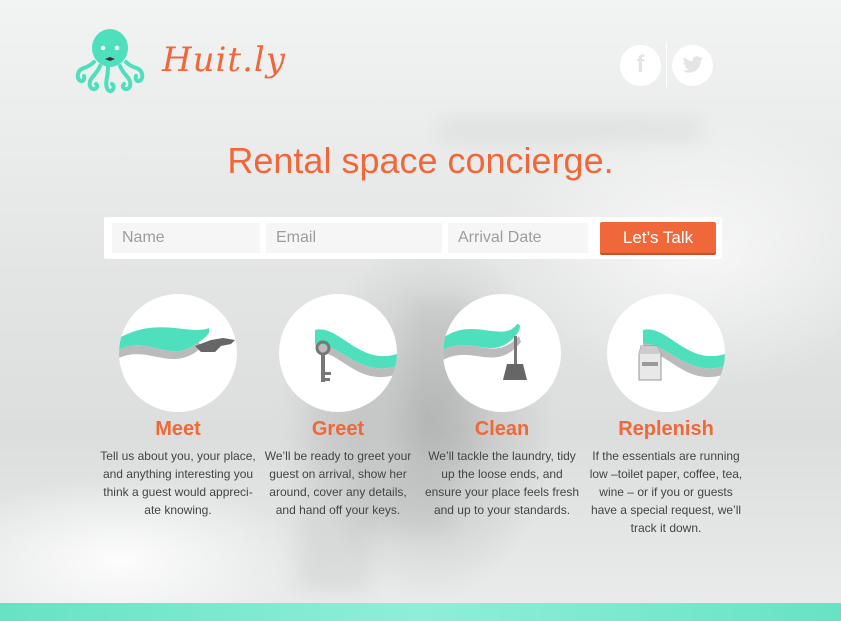 The height and width of the screenshot is (621, 841). Describe the element at coordinates (110, 61) in the screenshot. I see `octopus-icon` at that location.